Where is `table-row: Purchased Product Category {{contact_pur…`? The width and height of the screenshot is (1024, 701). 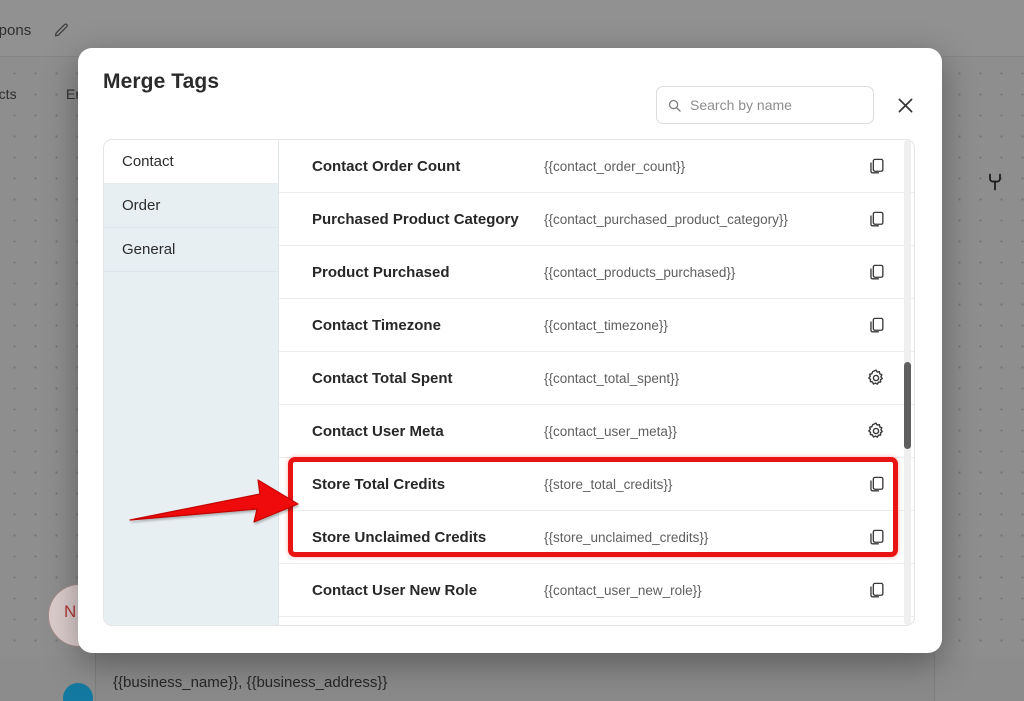
table-row: Purchased Product Category {{contact_pur… is located at coordinates (596, 219).